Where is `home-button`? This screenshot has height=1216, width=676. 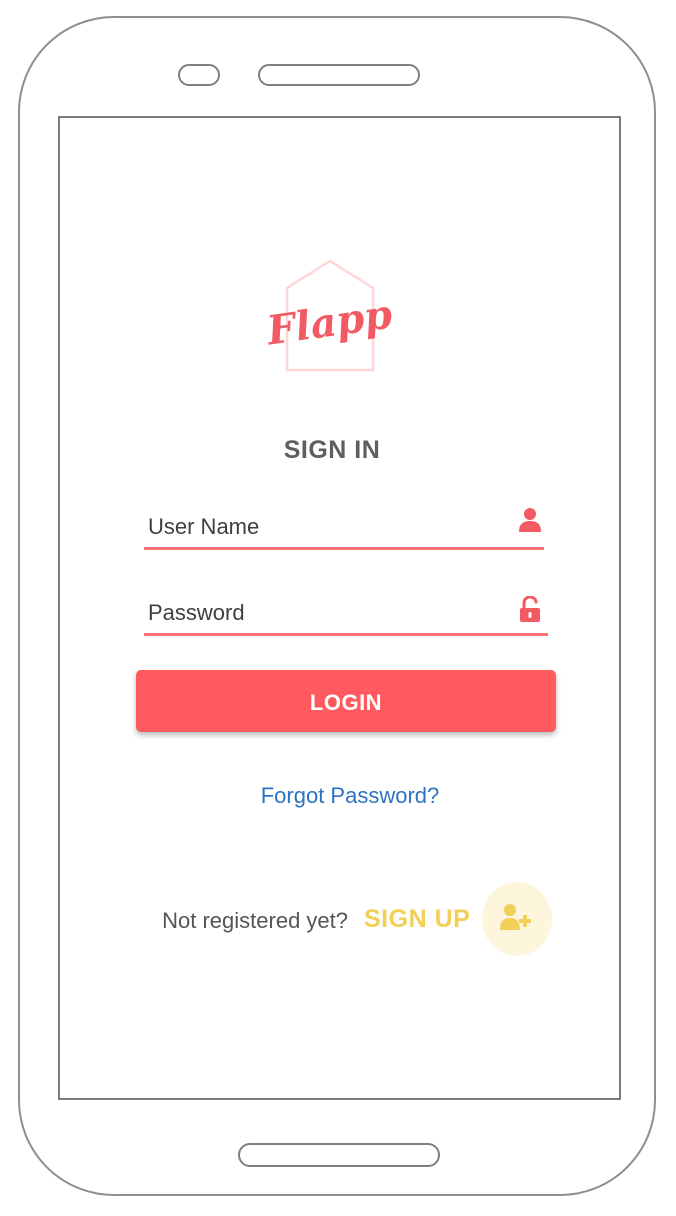
home-button is located at coordinates (339, 1155).